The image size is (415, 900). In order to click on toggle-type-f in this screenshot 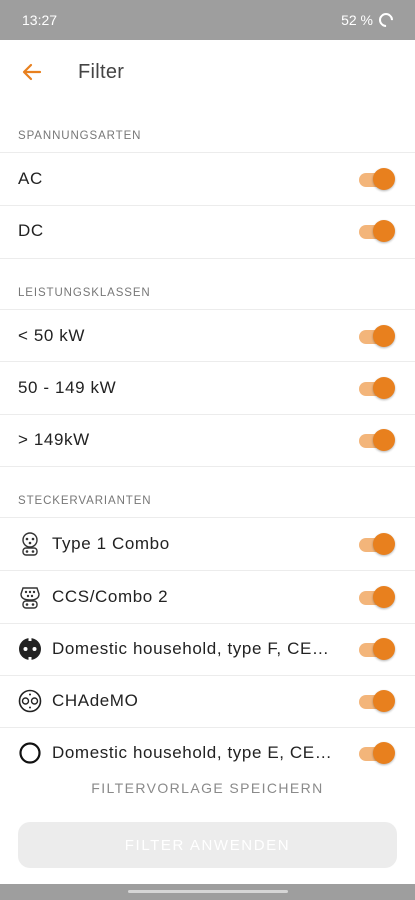, I will do `click(377, 649)`.